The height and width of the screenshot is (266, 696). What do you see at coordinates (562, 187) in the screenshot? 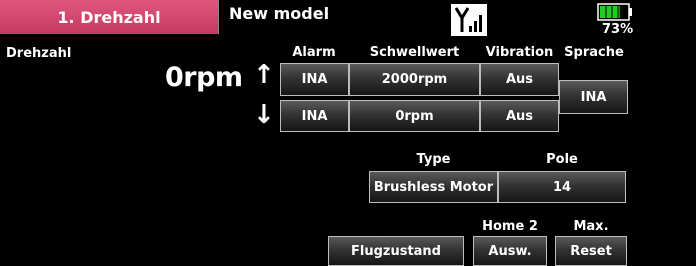
I see `pole-button: 14` at bounding box center [562, 187].